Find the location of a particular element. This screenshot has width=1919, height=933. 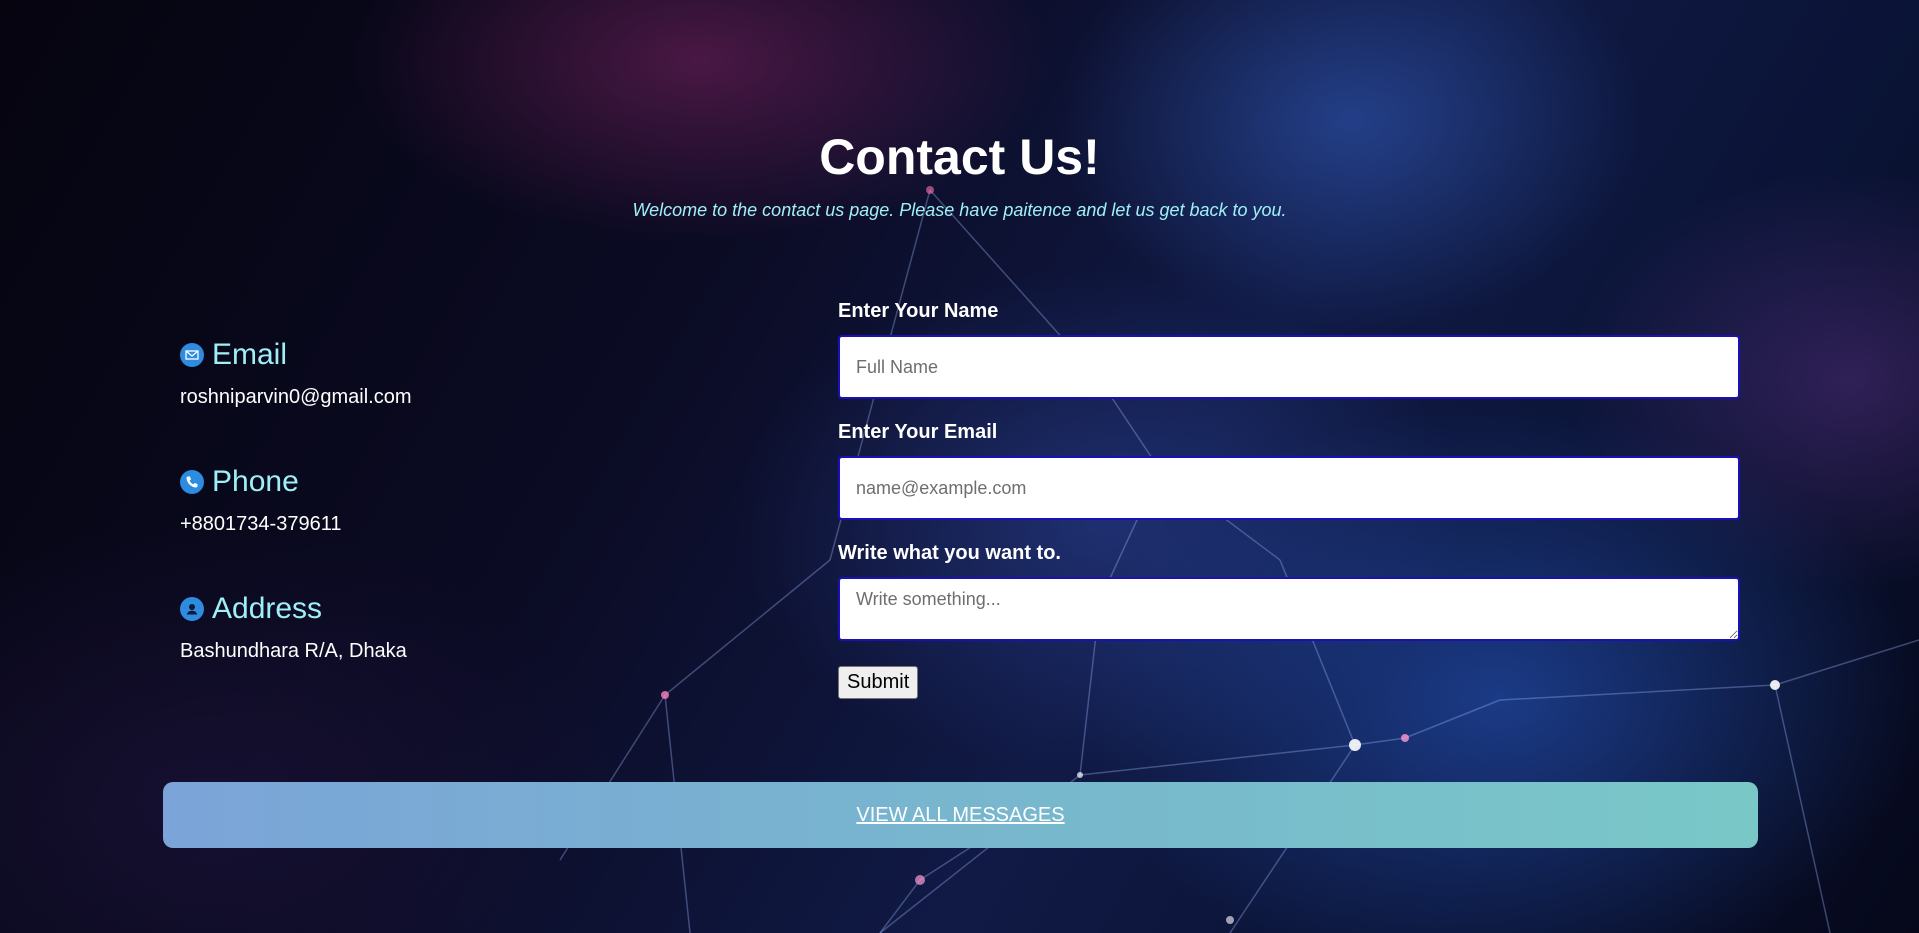

contact-email-heading: Email is located at coordinates (430, 355).